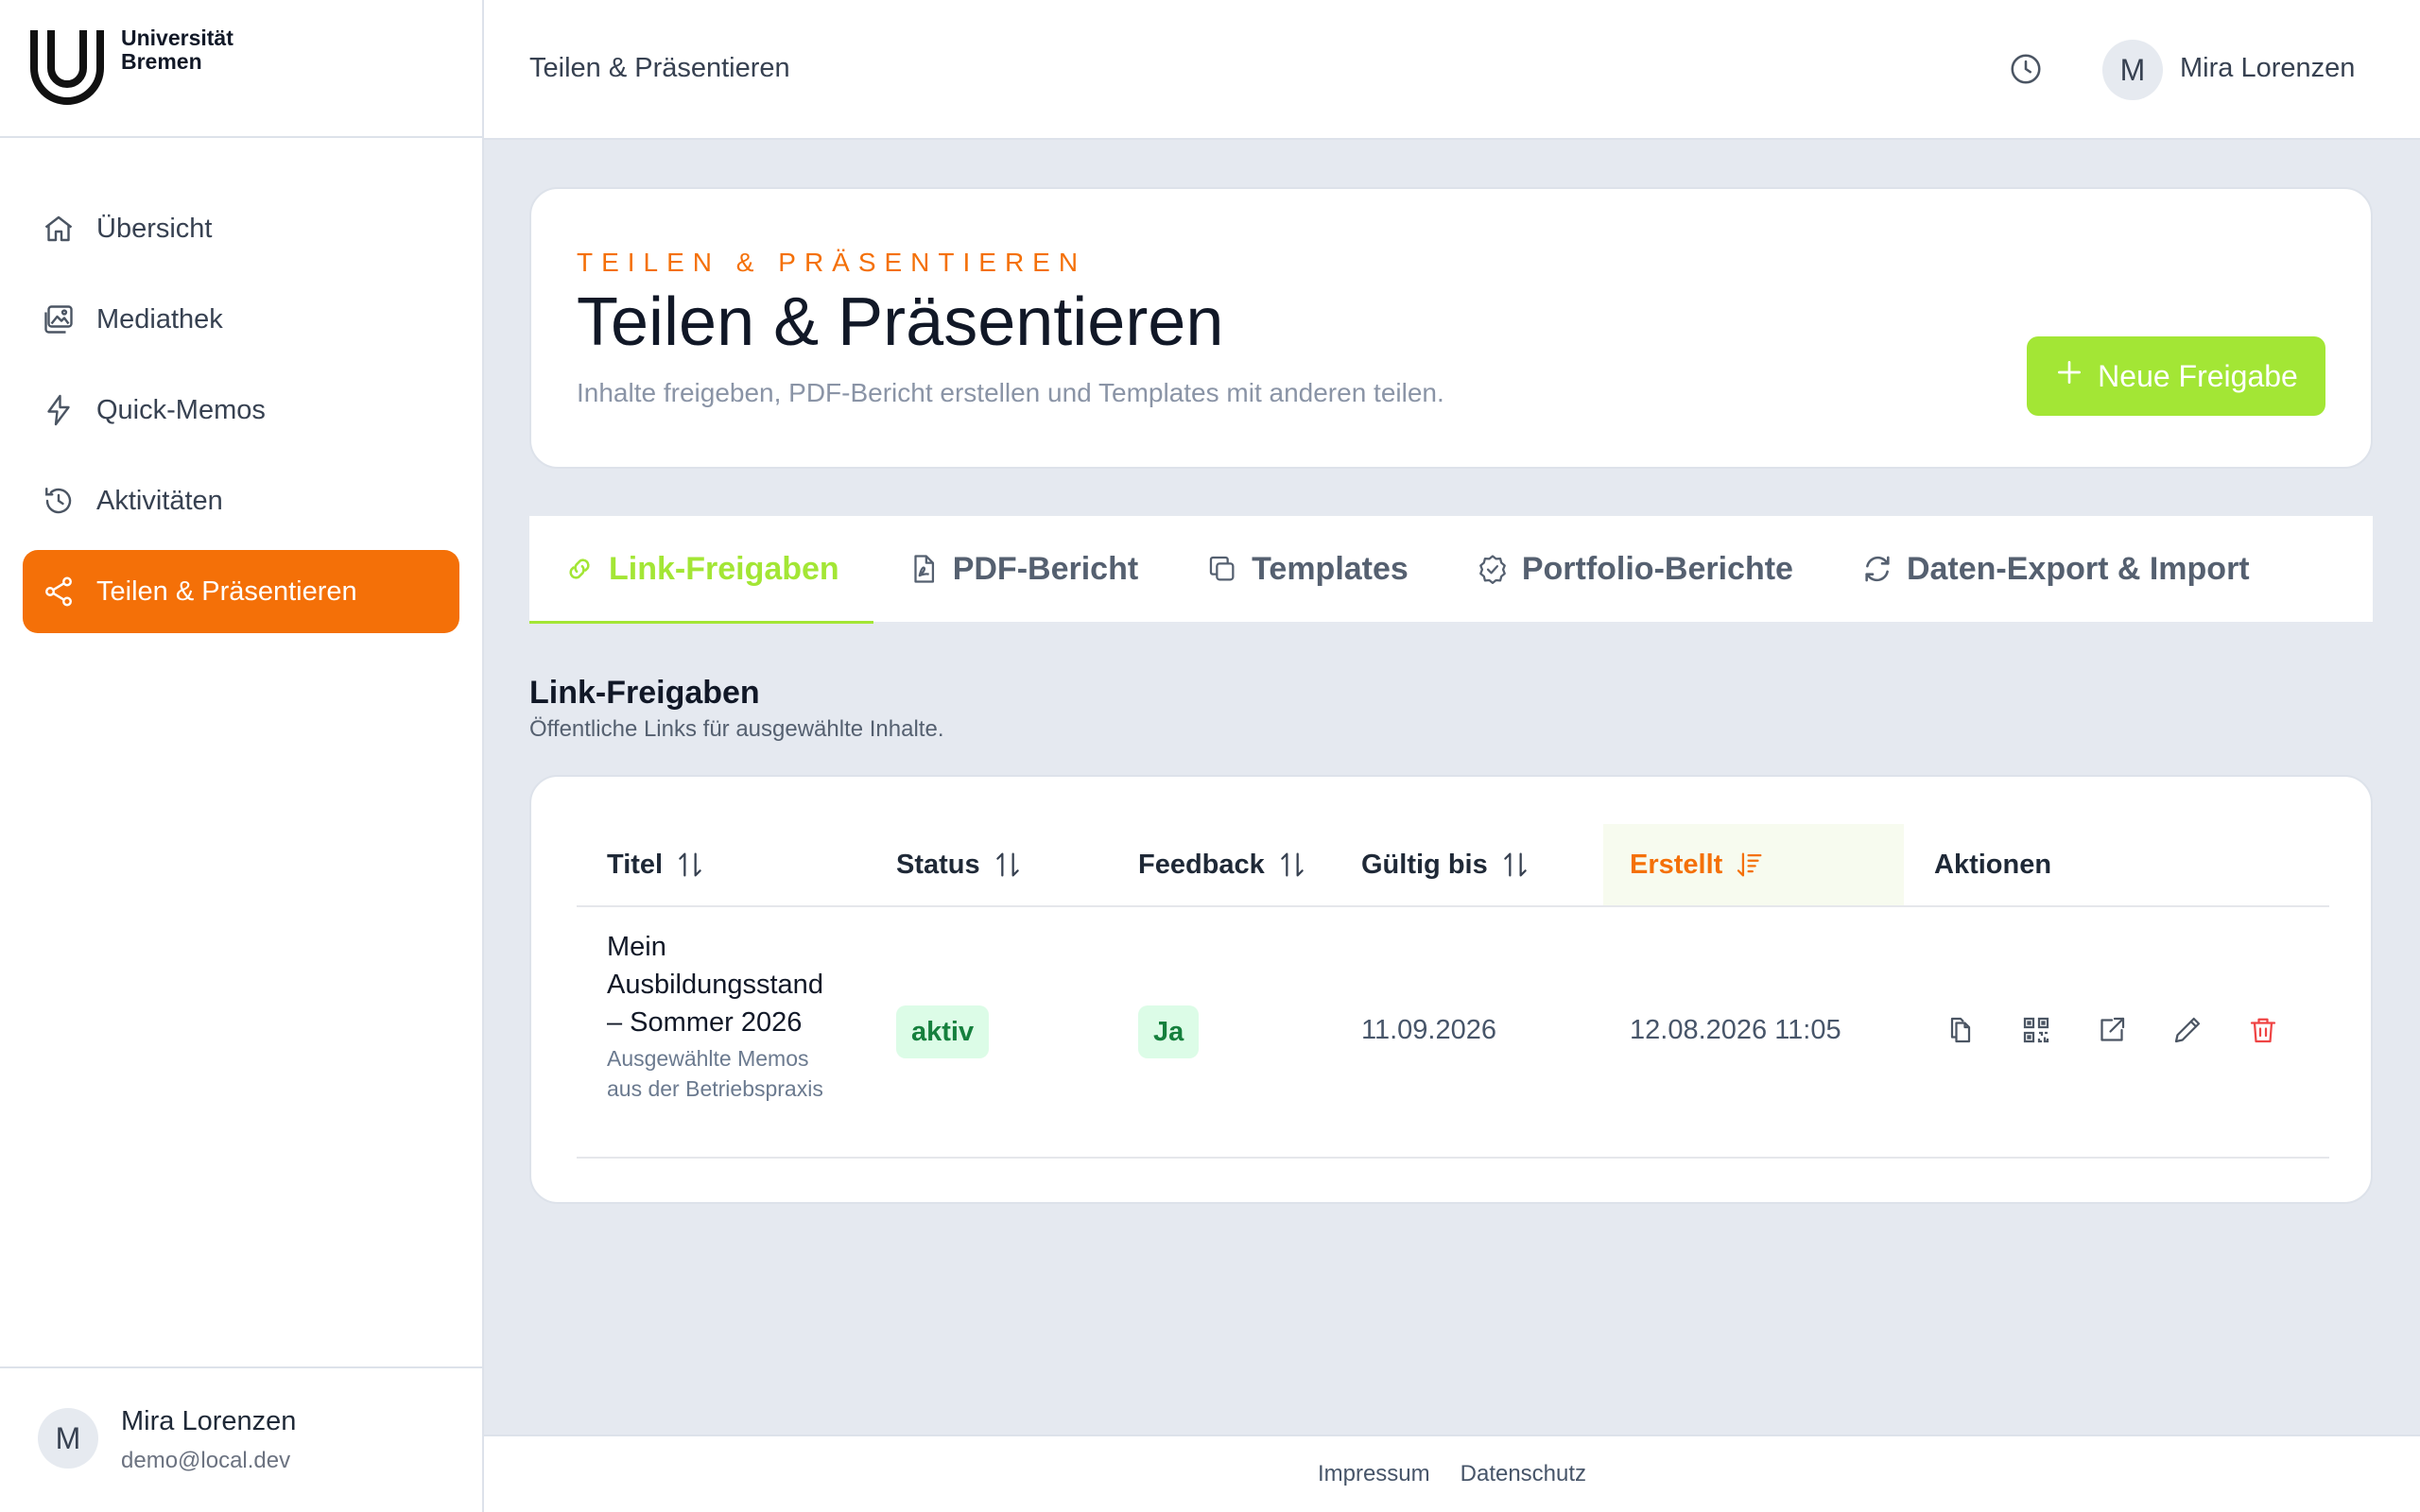 This screenshot has width=2420, height=1512. What do you see at coordinates (2263, 1030) in the screenshot?
I see `delete-icon` at bounding box center [2263, 1030].